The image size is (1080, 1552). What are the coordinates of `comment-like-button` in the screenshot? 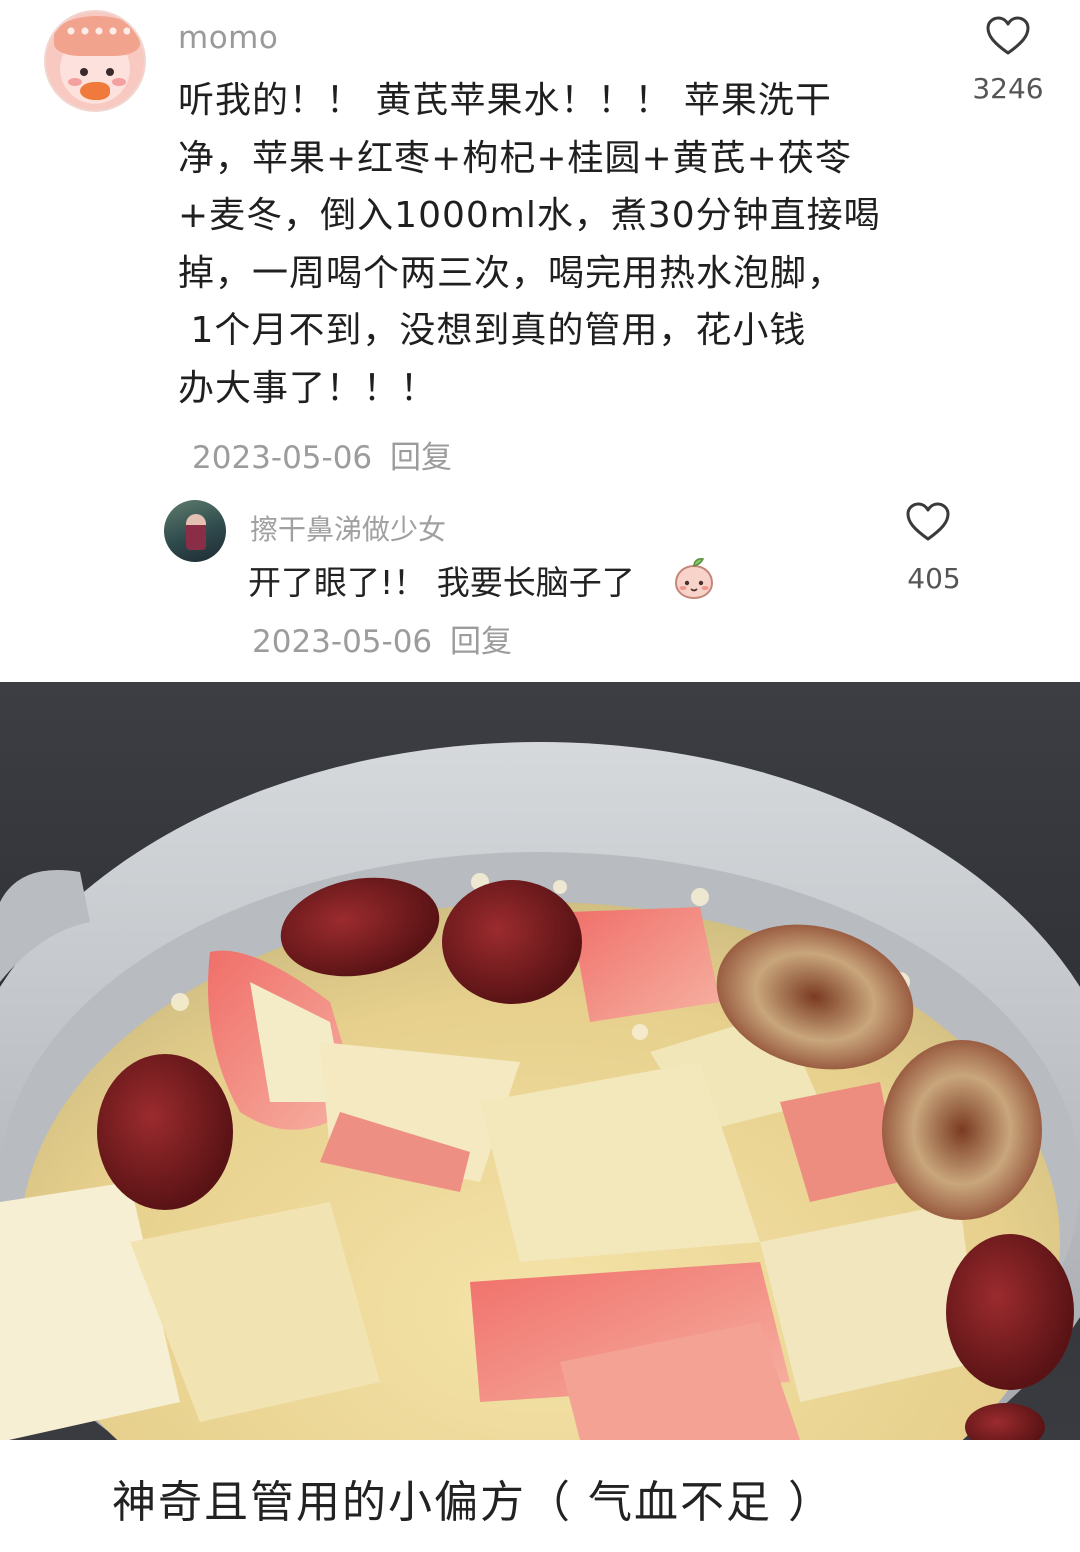 It's located at (1008, 36).